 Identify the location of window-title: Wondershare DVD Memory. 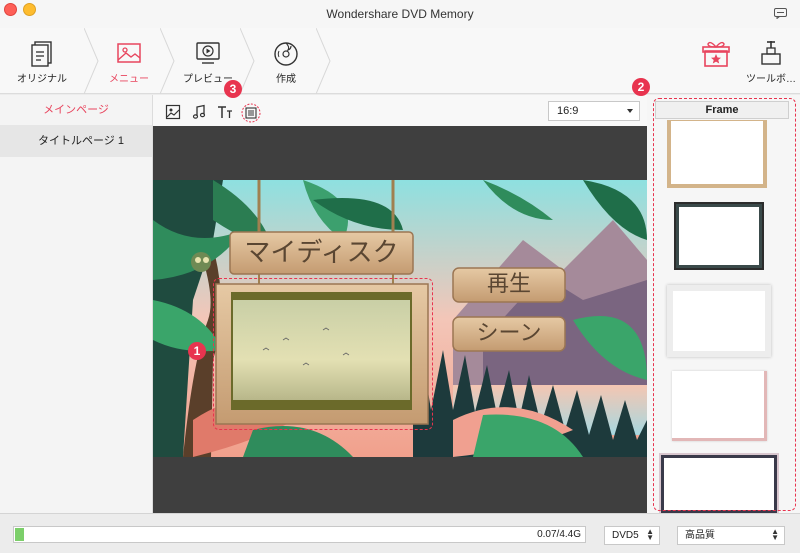
(400, 14).